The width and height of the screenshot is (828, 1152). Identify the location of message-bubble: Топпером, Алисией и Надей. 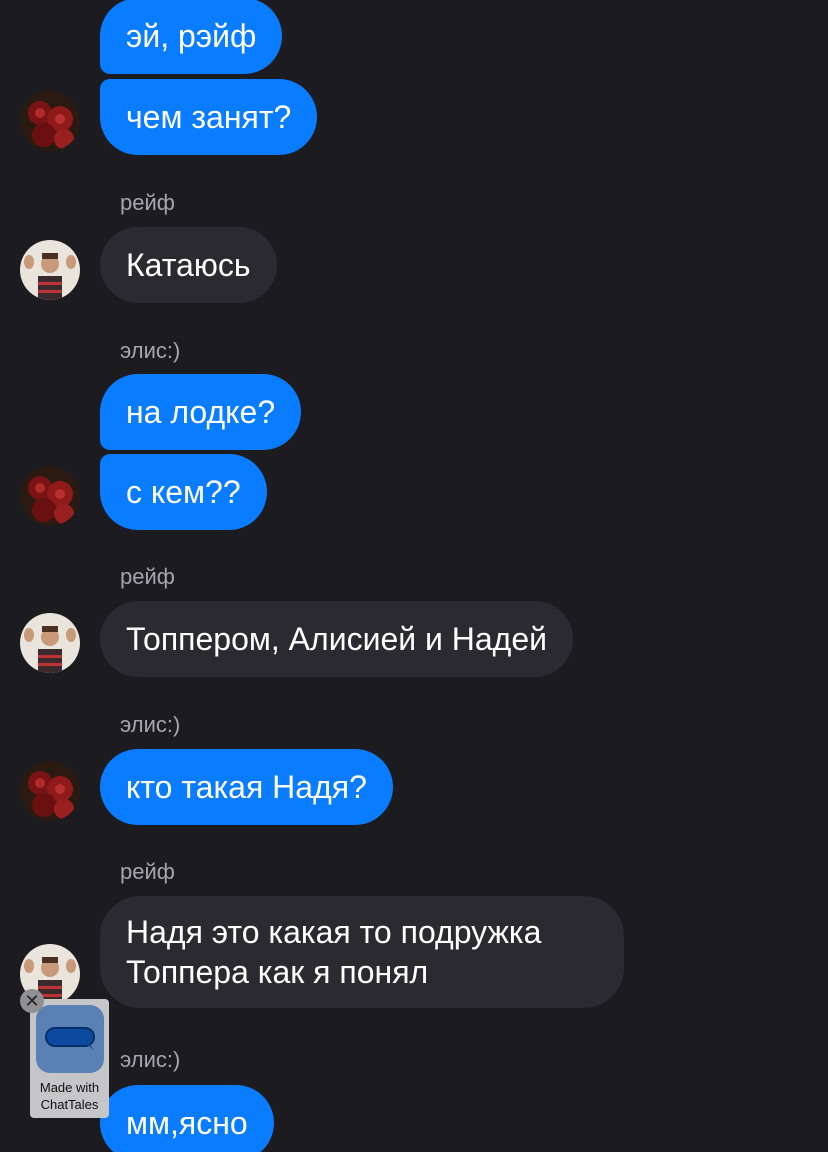
(337, 639).